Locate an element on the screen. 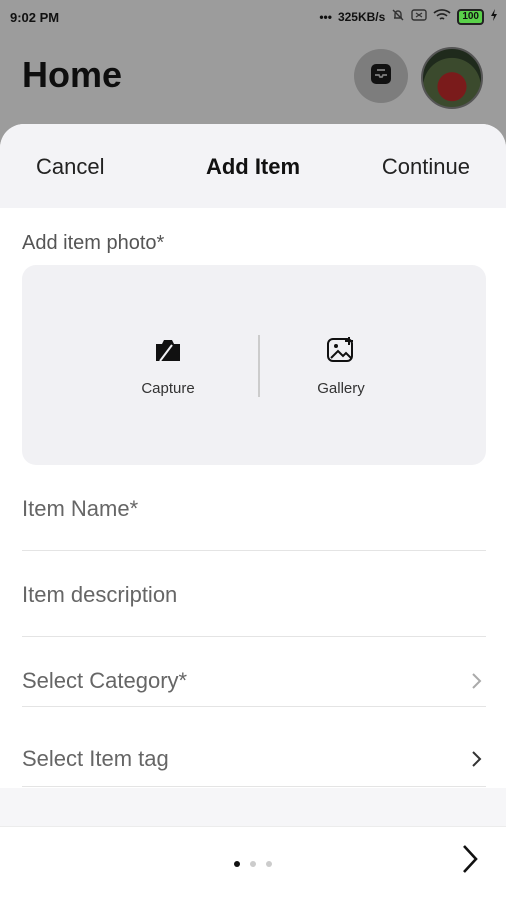 The image size is (506, 900). sim-icon is located at coordinates (419, 16).